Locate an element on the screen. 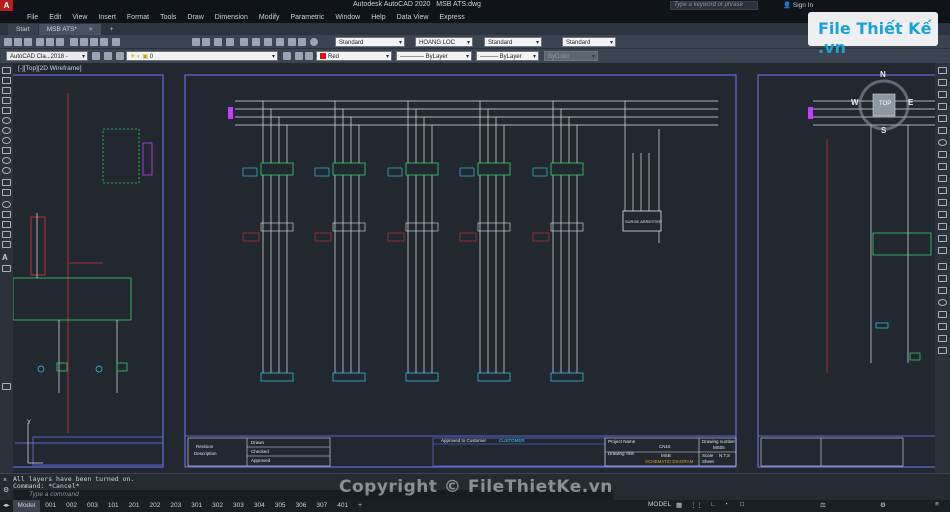 The height and width of the screenshot is (512, 950). close-tab-icon: × is located at coordinates (91, 29).